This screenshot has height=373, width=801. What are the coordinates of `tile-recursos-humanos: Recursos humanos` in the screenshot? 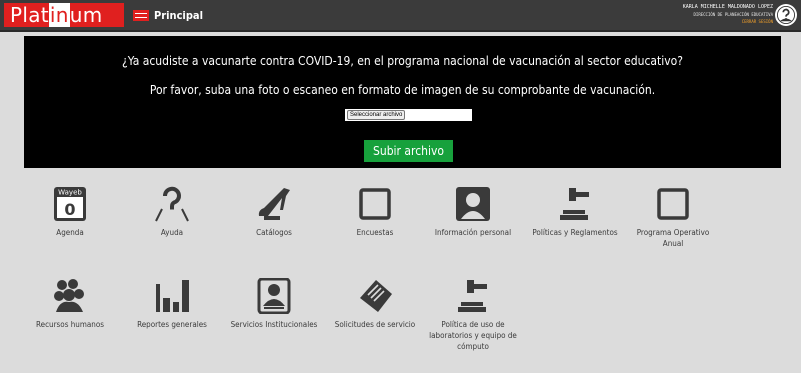 It's located at (70, 304).